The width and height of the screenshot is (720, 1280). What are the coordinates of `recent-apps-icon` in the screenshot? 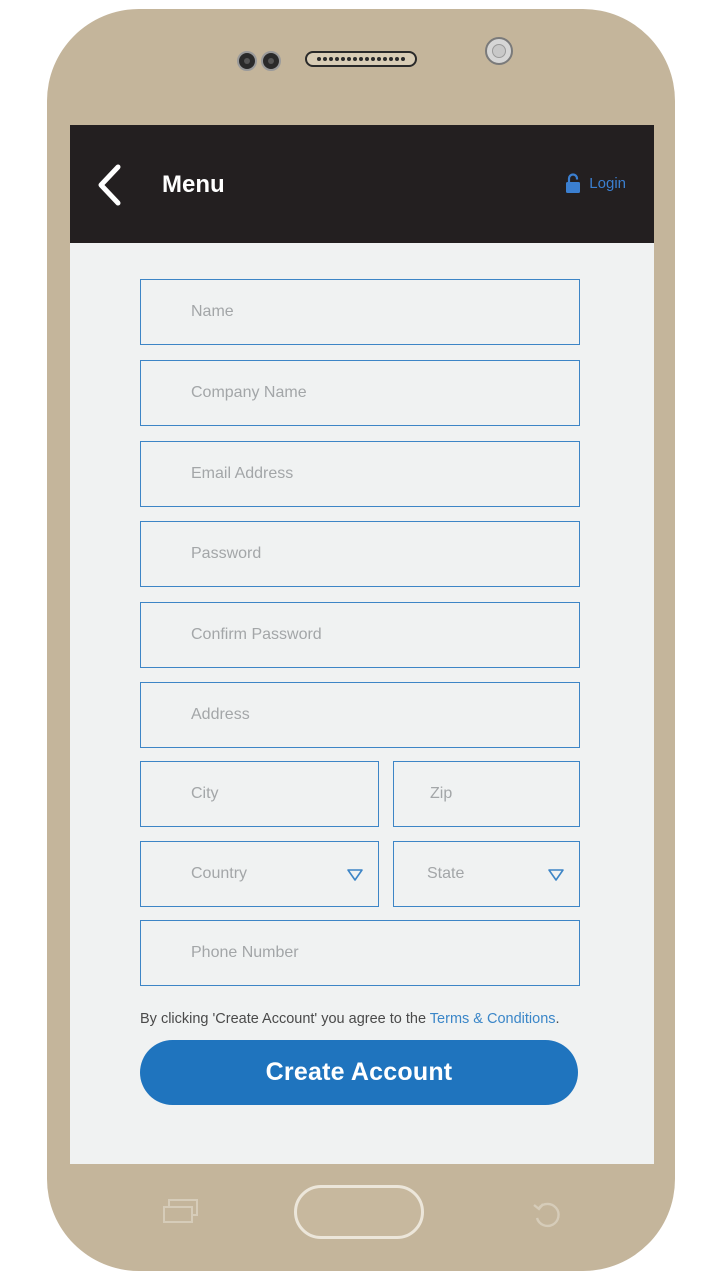 It's located at (180, 1211).